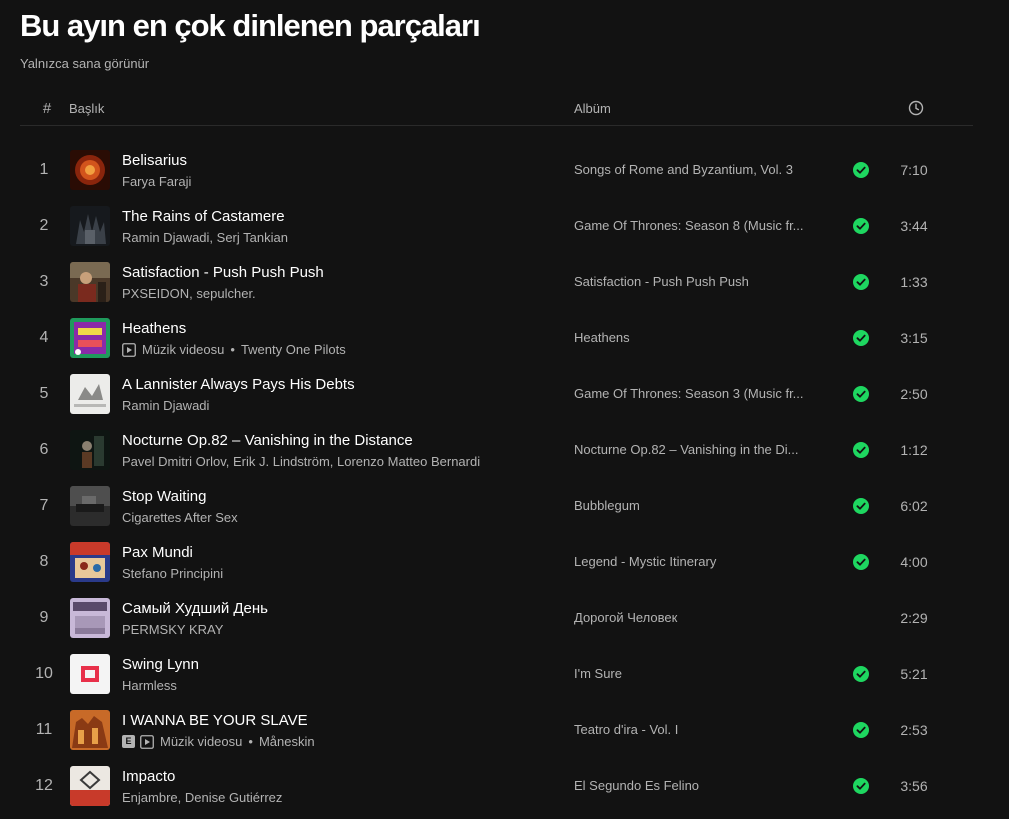 The width and height of the screenshot is (1009, 819). What do you see at coordinates (195, 608) in the screenshot?
I see `track-title: Самый Худший День` at bounding box center [195, 608].